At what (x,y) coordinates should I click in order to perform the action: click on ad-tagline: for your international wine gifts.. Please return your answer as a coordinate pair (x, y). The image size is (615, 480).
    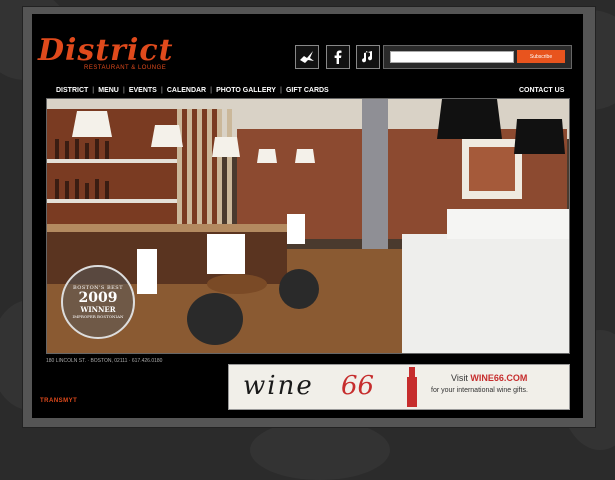
    Looking at the image, I should click on (479, 390).